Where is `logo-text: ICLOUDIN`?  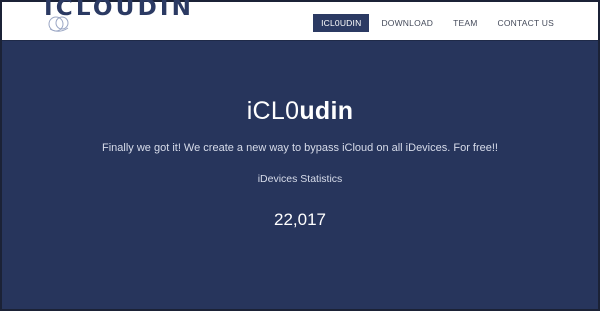
logo-text: ICLOUDIN is located at coordinates (119, 10).